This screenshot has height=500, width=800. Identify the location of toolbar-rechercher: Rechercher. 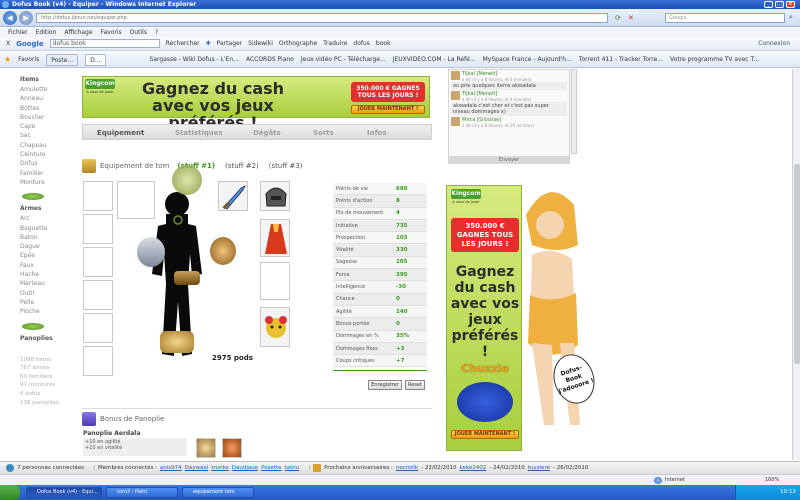
(183, 43).